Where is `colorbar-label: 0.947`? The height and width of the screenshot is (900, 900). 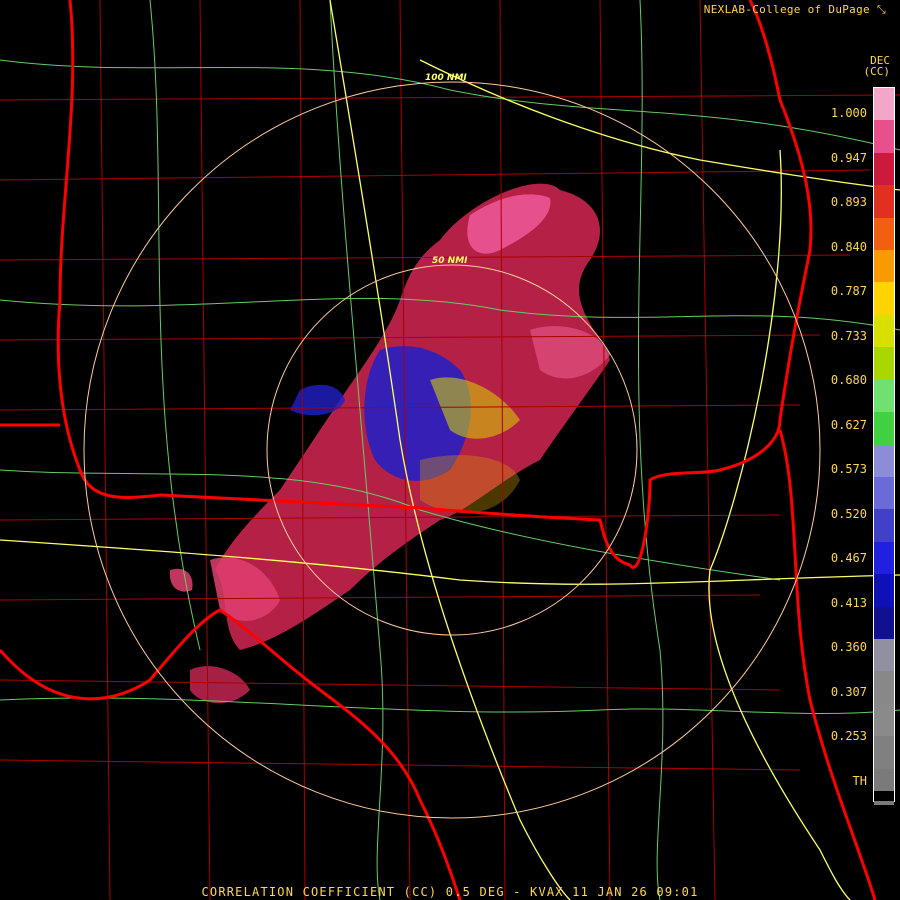 colorbar-label: 0.947 is located at coordinates (848, 157).